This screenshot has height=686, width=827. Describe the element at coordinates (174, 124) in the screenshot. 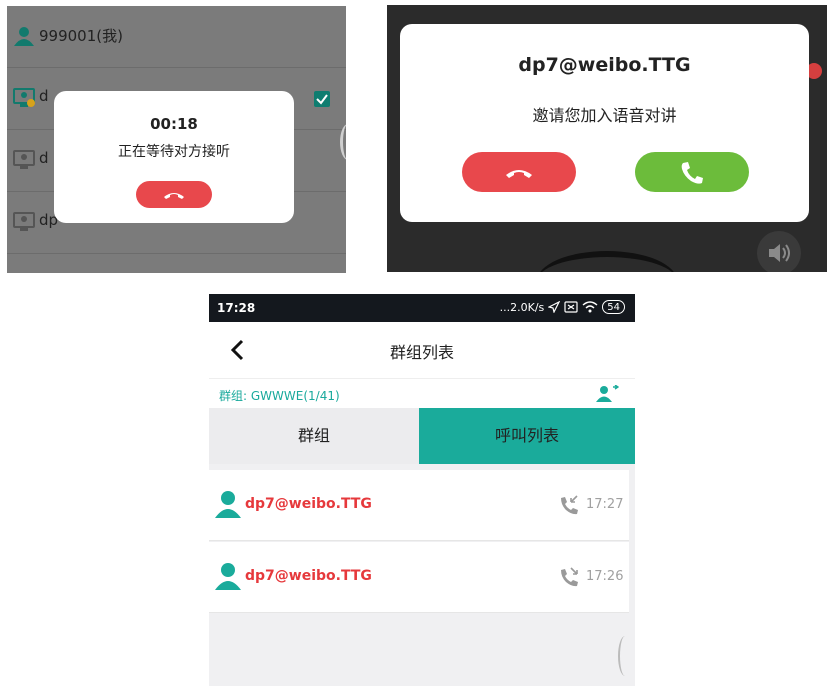

I see `call-timer: 00:18` at that location.